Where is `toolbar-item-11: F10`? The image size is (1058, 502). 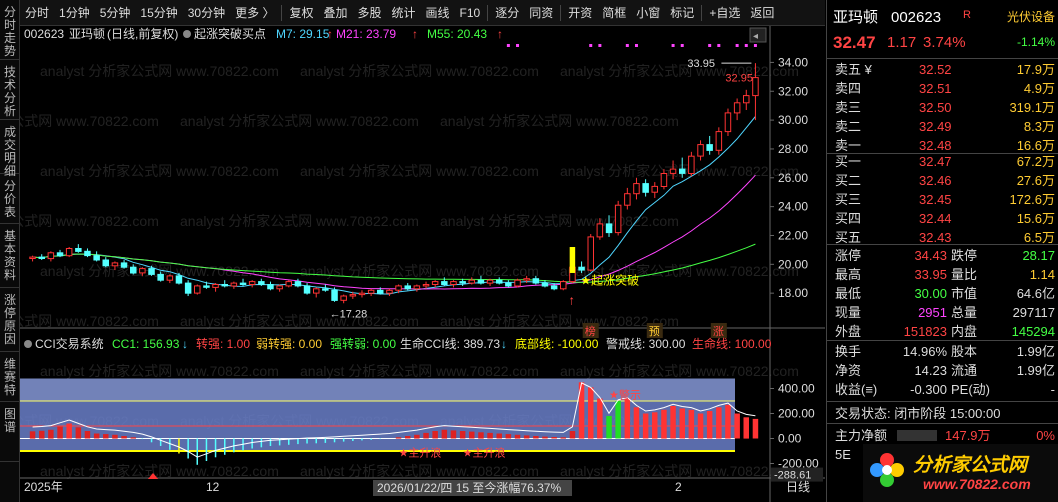 toolbar-item-11: F10 is located at coordinates (470, 13).